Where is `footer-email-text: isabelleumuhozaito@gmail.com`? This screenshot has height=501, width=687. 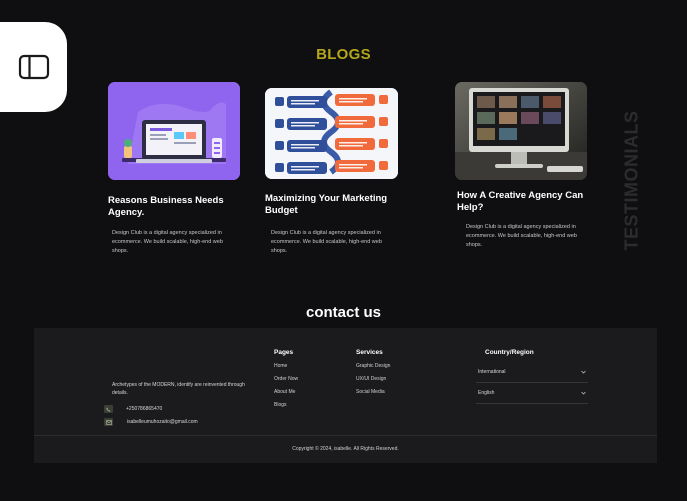 footer-email-text: isabelleumuhozaito@gmail.com is located at coordinates (162, 422).